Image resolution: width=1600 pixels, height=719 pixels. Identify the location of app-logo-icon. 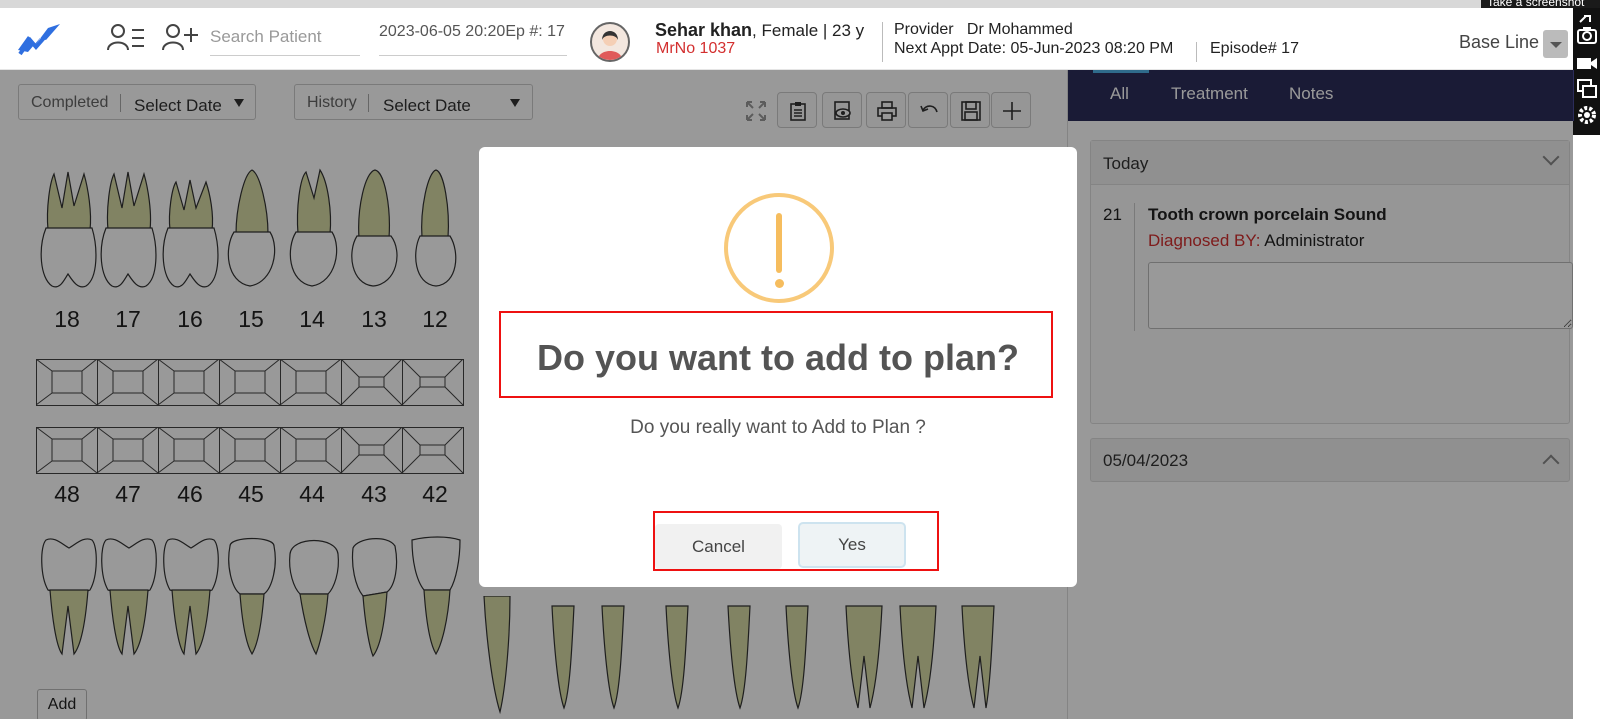
(39, 38).